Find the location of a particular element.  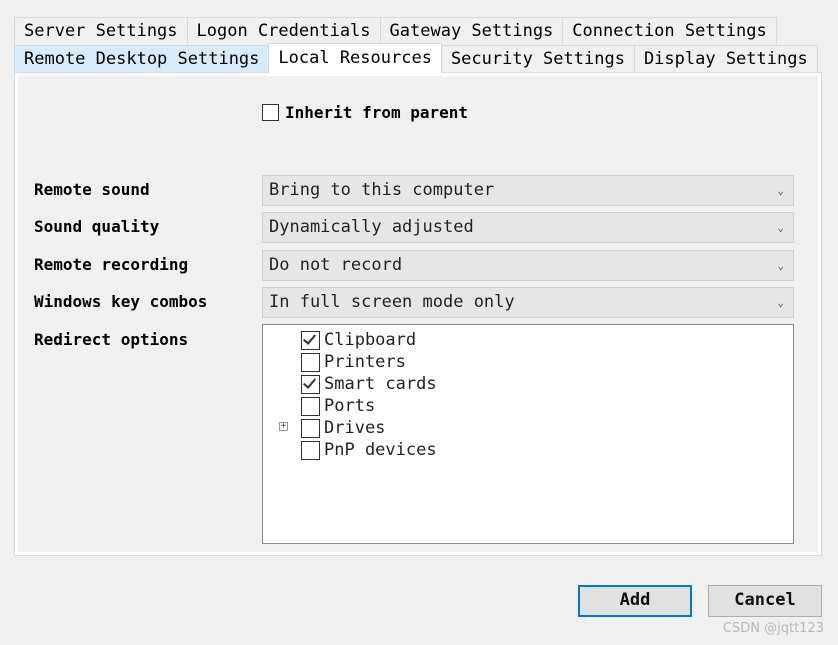

watermark: CSDN @jqtt123 is located at coordinates (773, 628).